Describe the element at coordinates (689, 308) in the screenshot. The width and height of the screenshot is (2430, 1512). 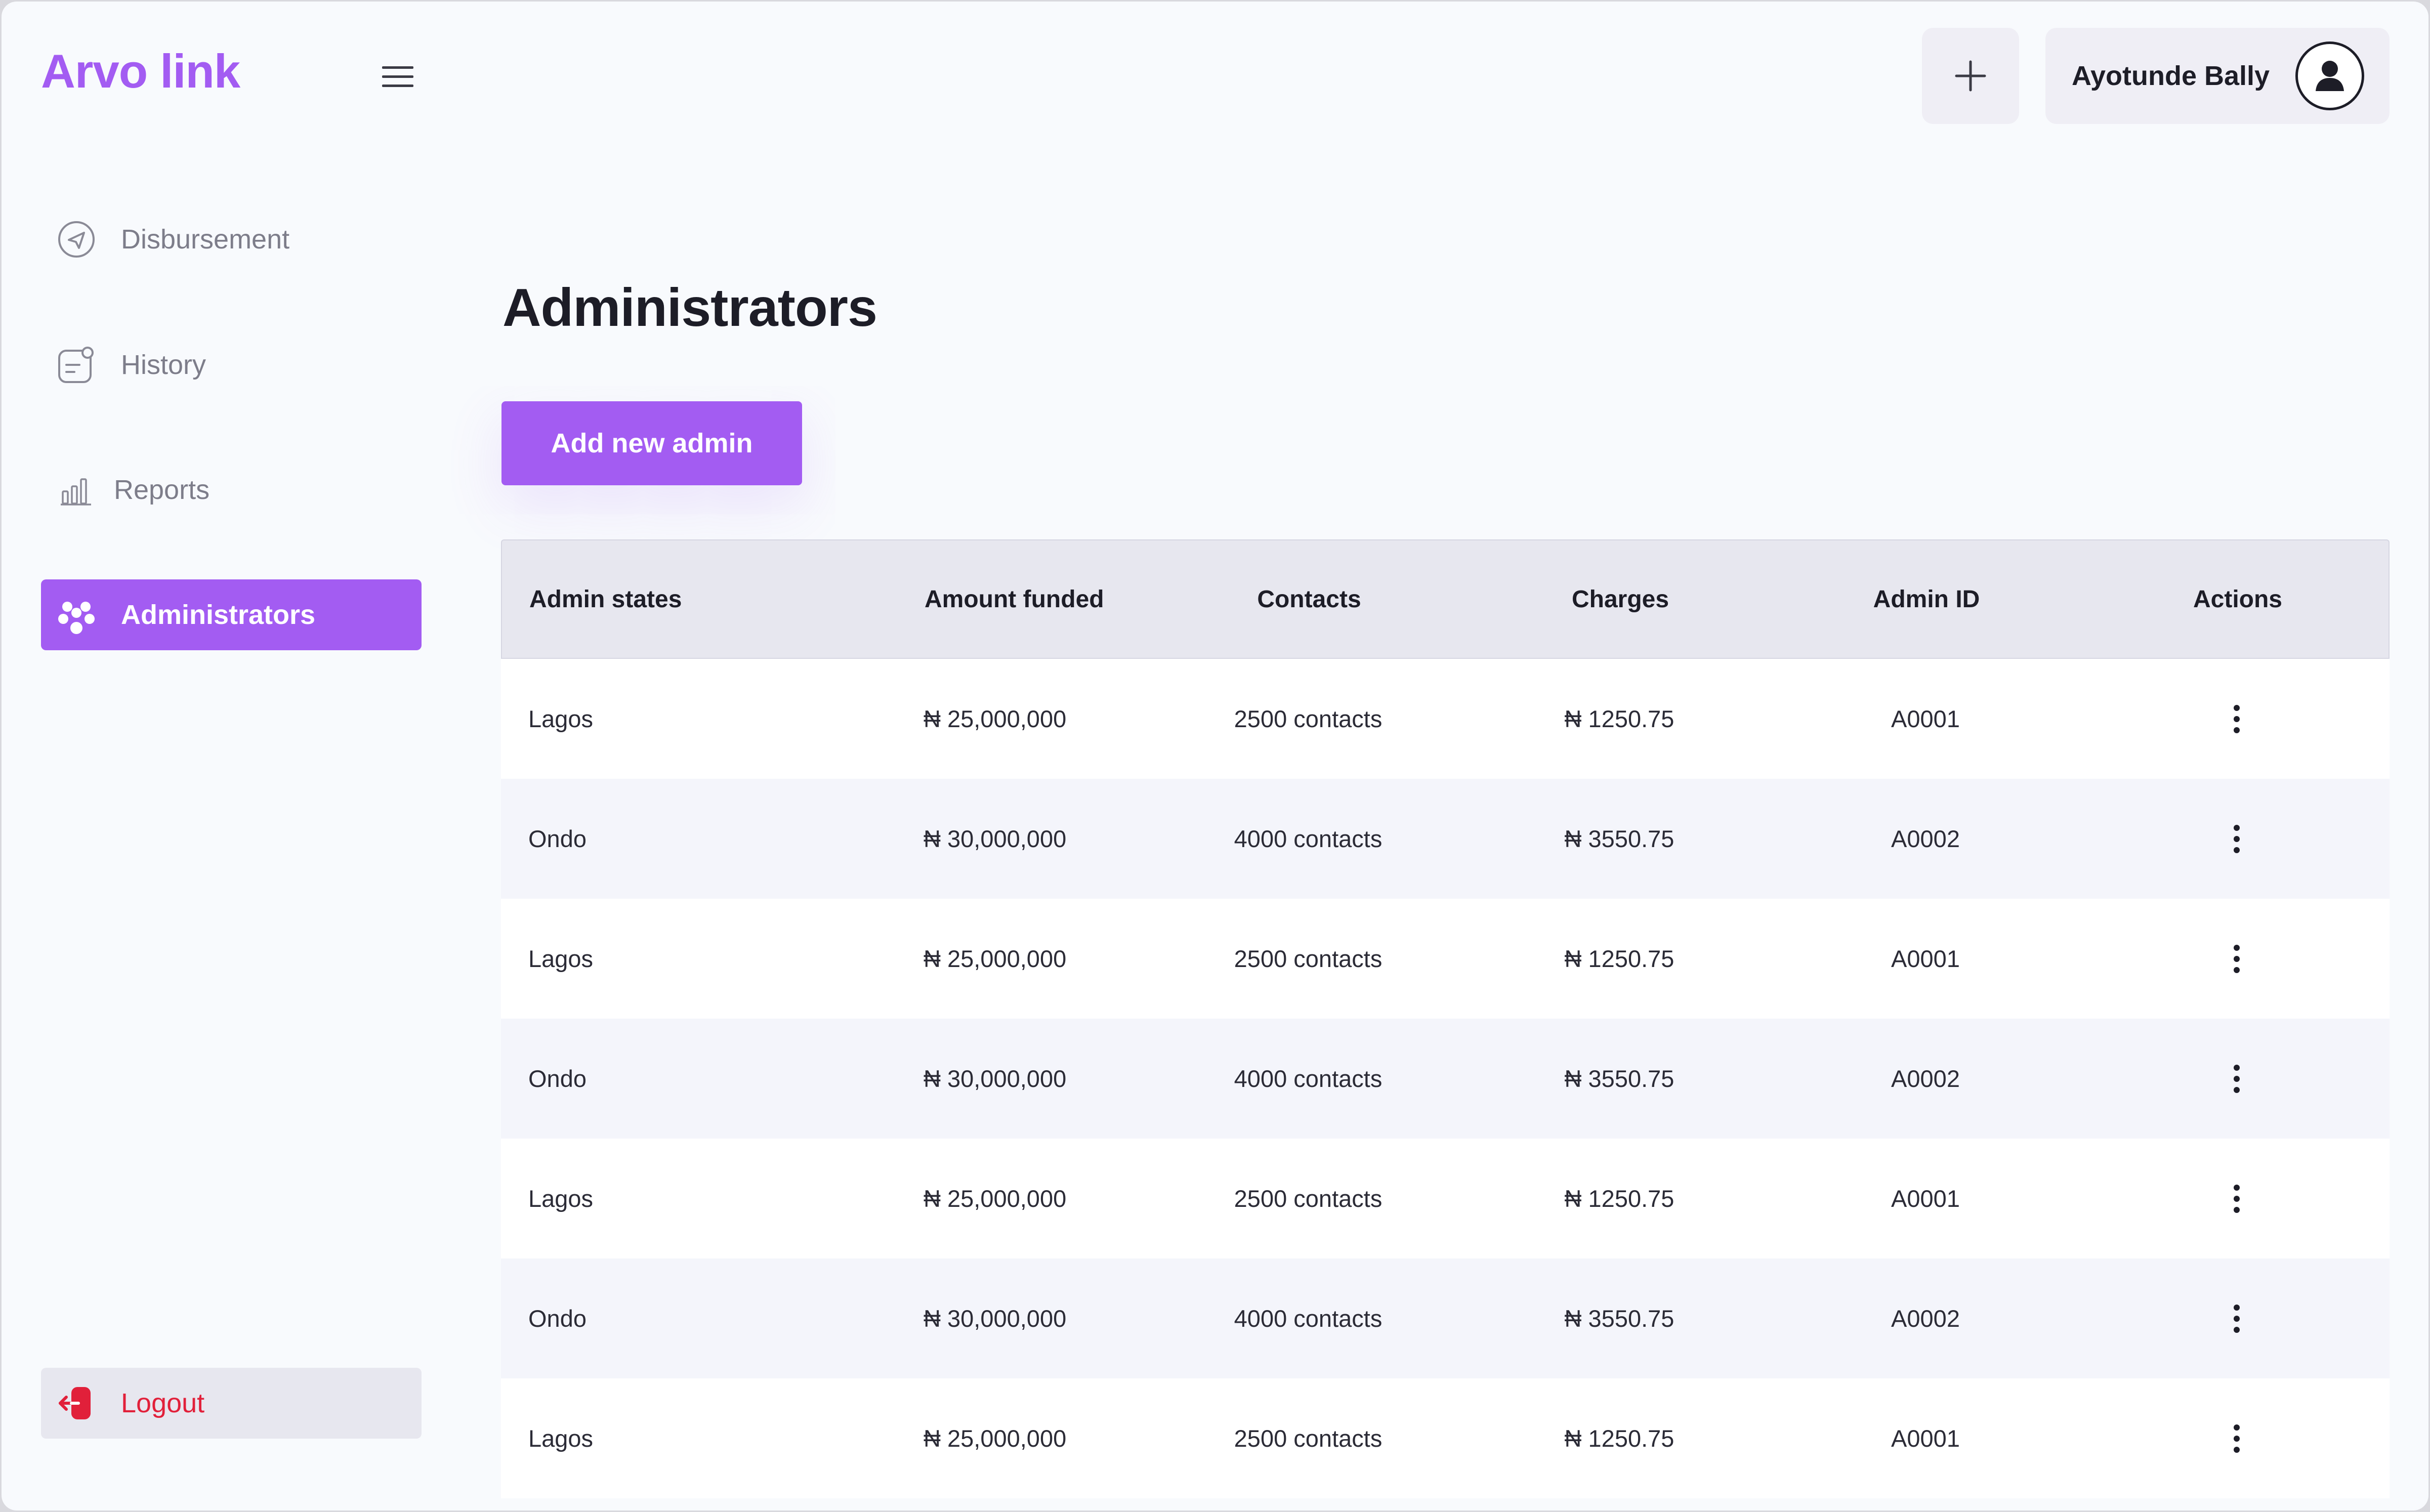
I see `page-title: Administrators` at that location.